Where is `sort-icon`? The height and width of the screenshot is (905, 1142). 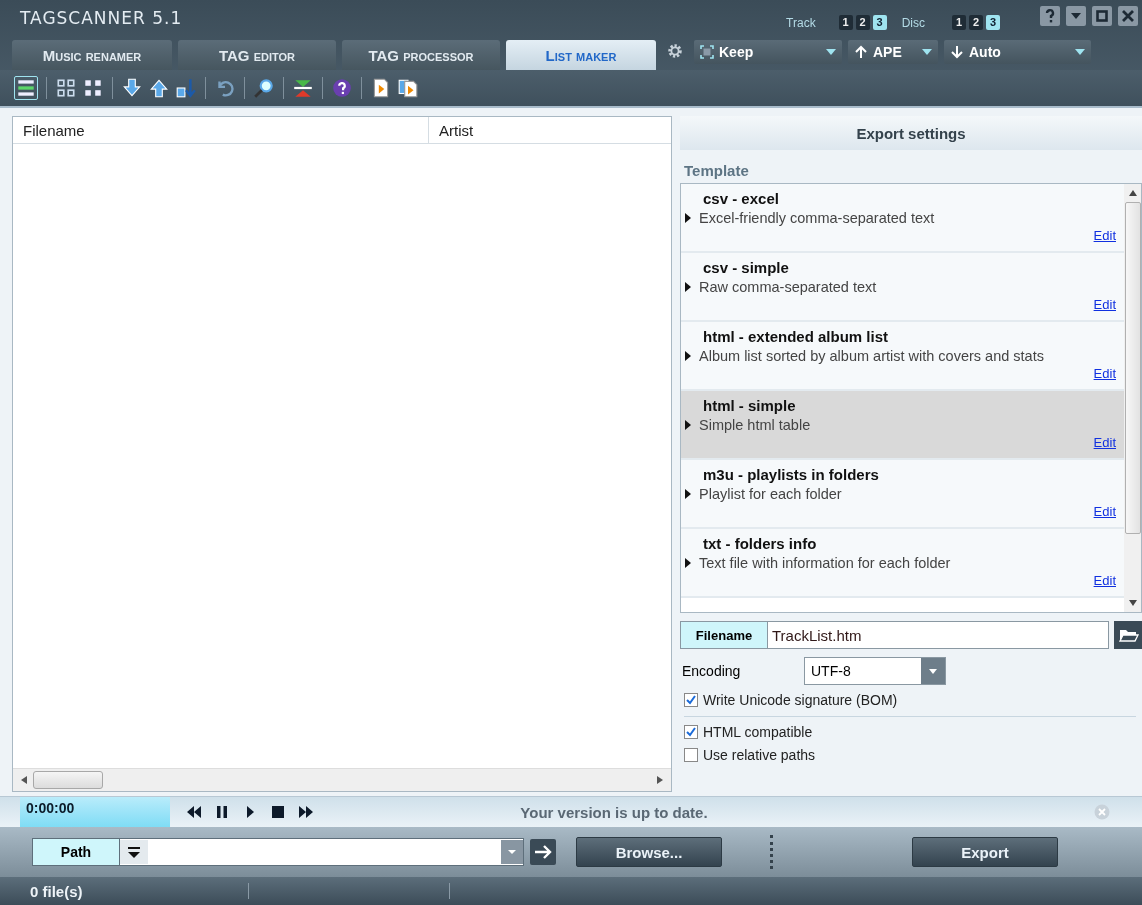
sort-icon is located at coordinates (186, 88).